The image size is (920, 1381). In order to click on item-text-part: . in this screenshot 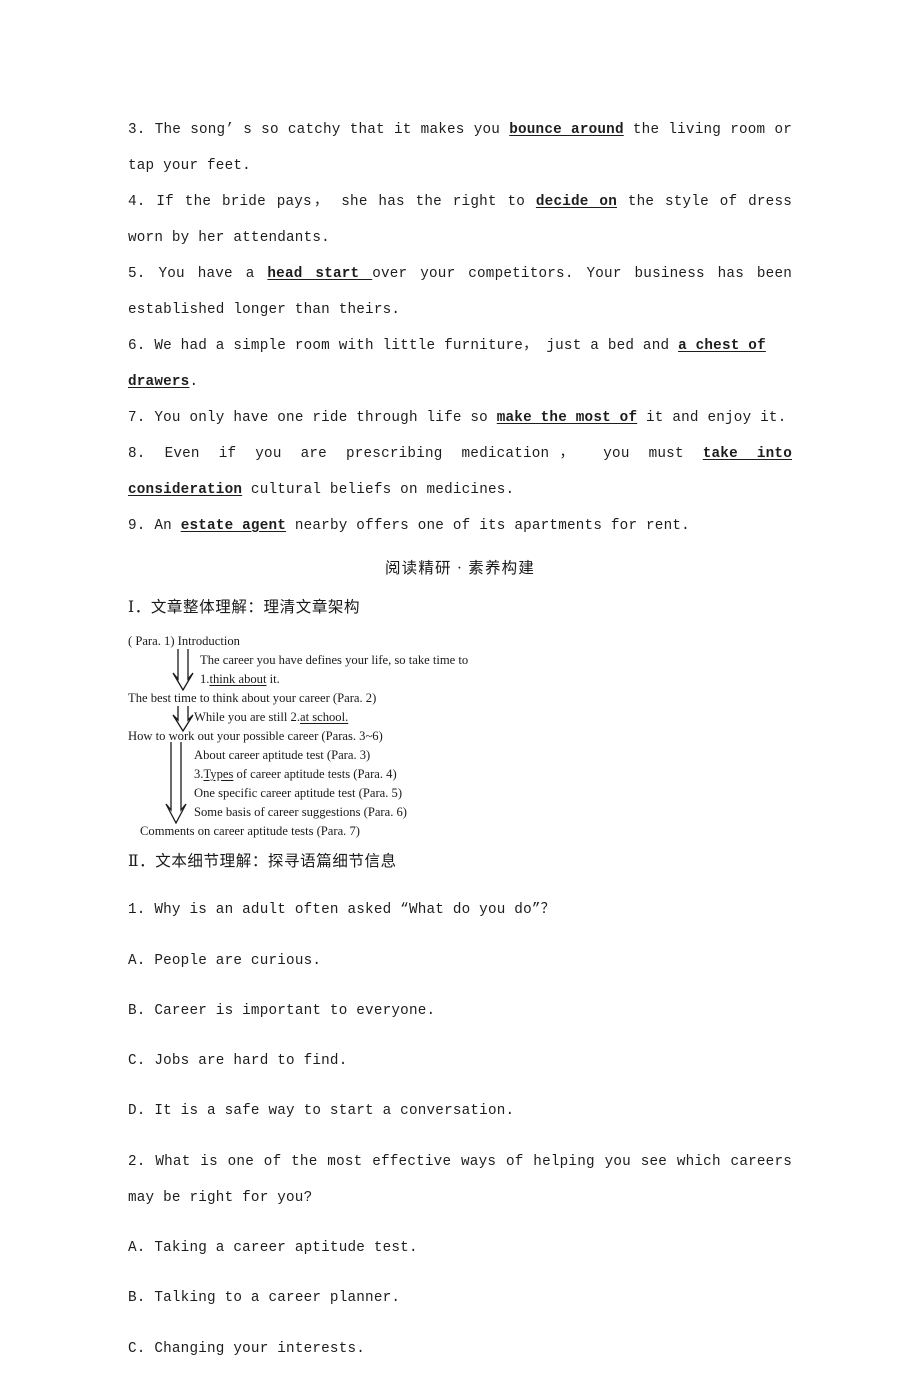, I will do `click(194, 382)`.